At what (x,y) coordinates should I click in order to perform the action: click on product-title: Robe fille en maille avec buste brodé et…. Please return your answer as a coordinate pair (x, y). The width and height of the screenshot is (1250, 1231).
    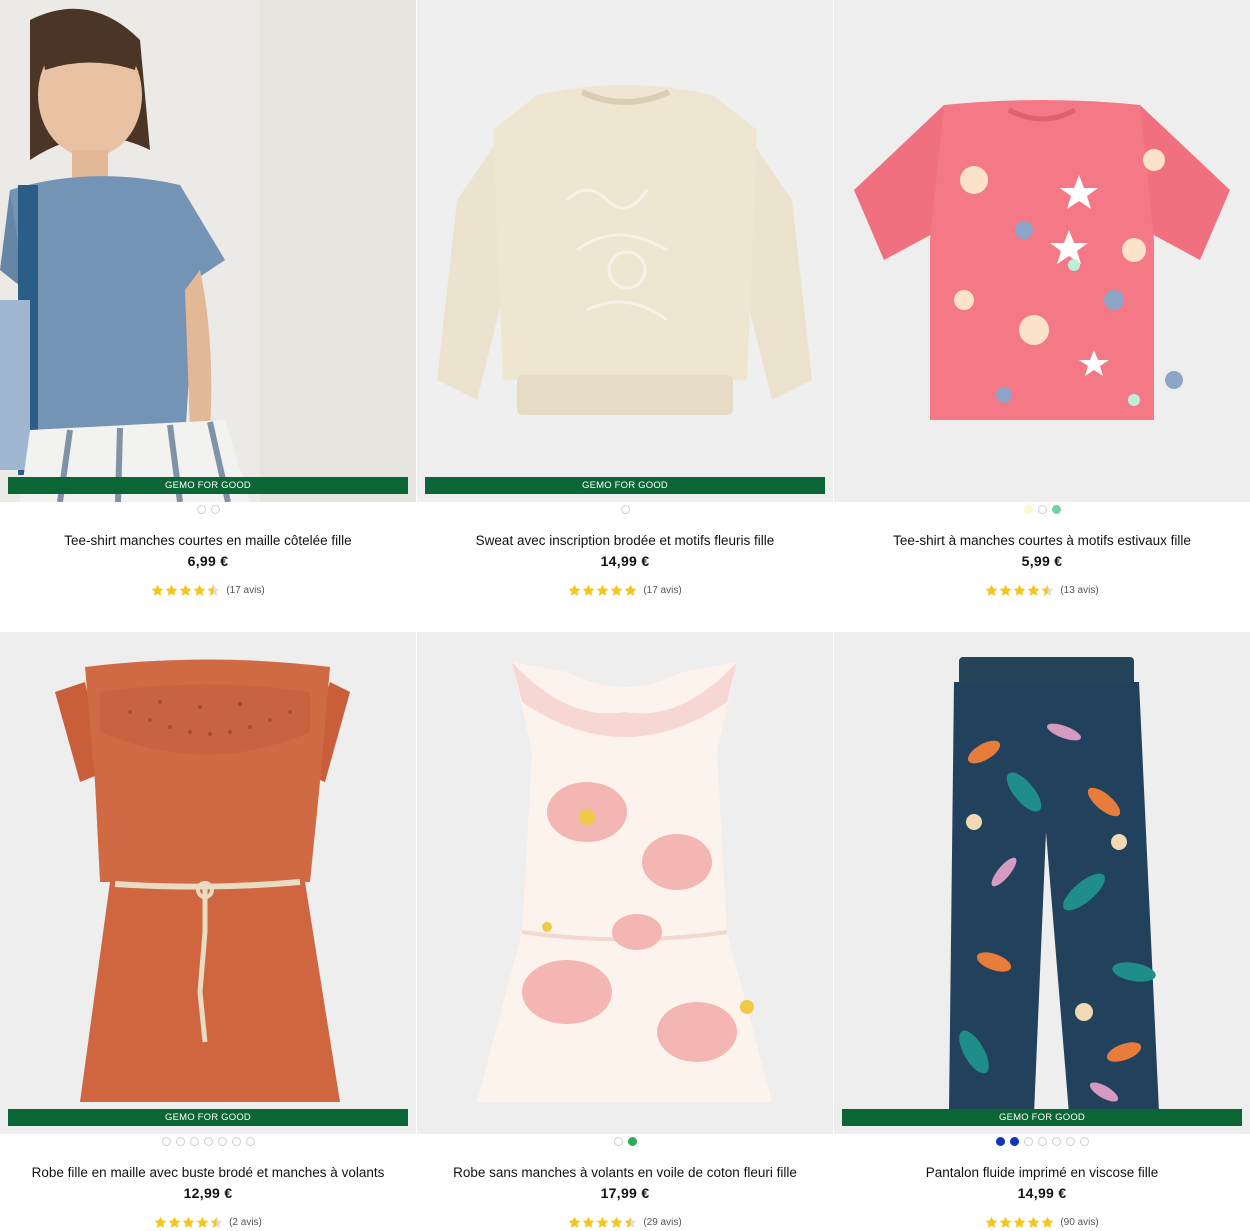
    Looking at the image, I should click on (208, 1172).